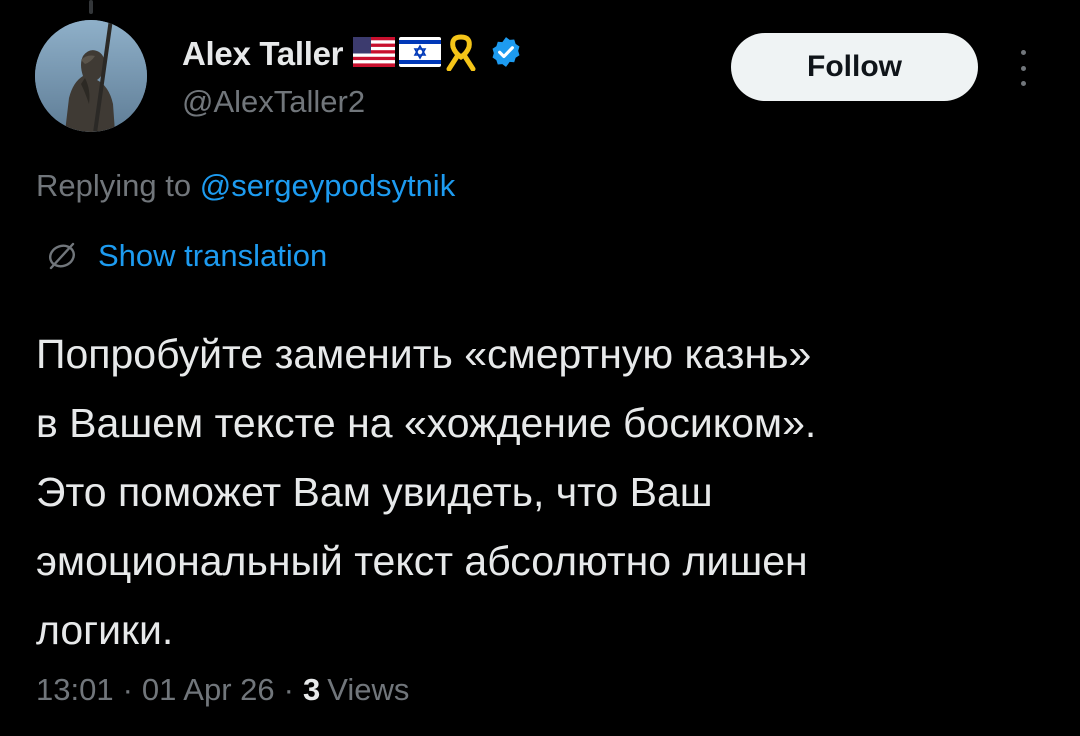  I want to click on tweet-line: логики., so click(105, 630).